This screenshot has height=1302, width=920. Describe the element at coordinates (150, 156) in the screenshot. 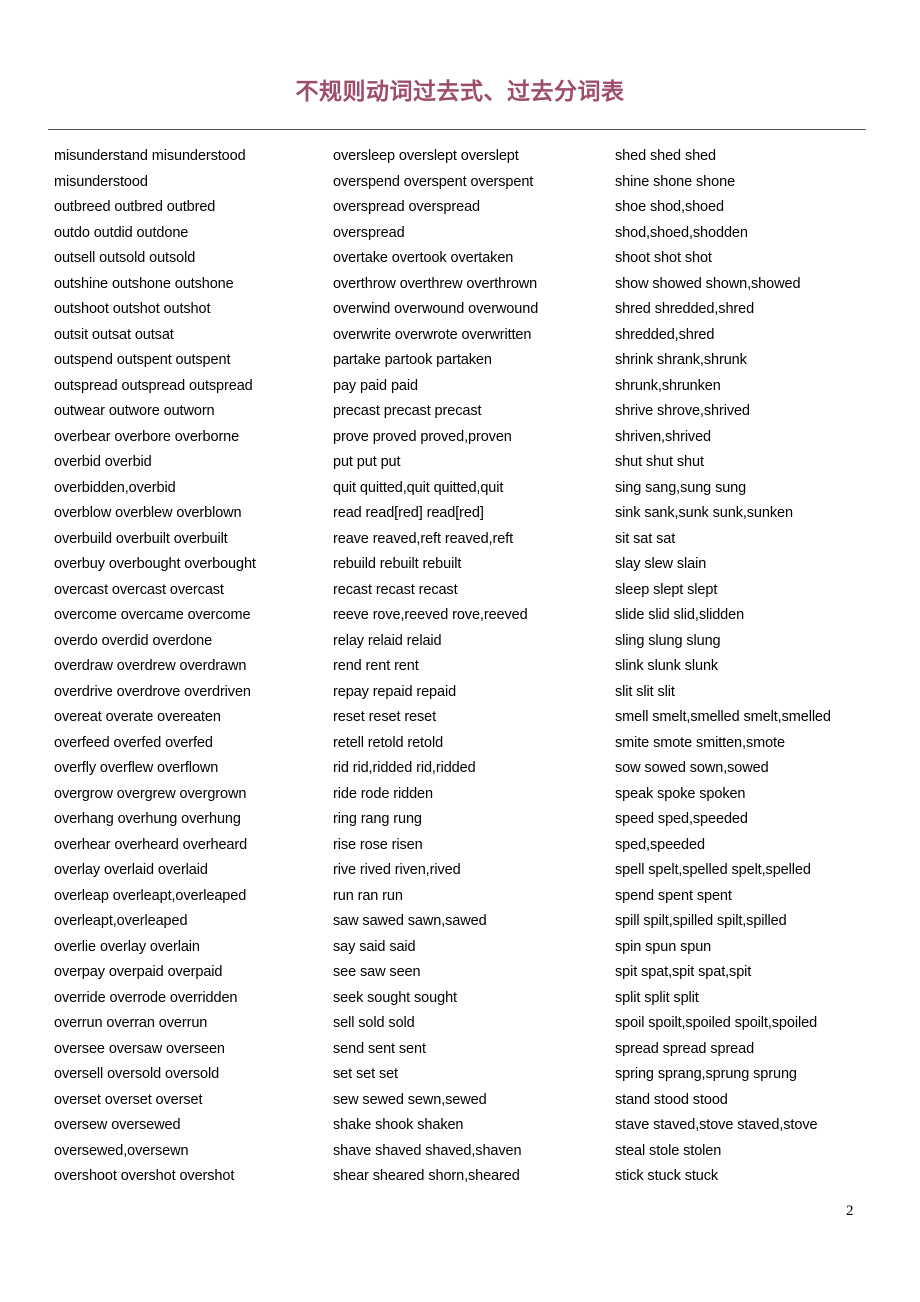

I see `verb-entry: misunderstand misunderstood` at that location.